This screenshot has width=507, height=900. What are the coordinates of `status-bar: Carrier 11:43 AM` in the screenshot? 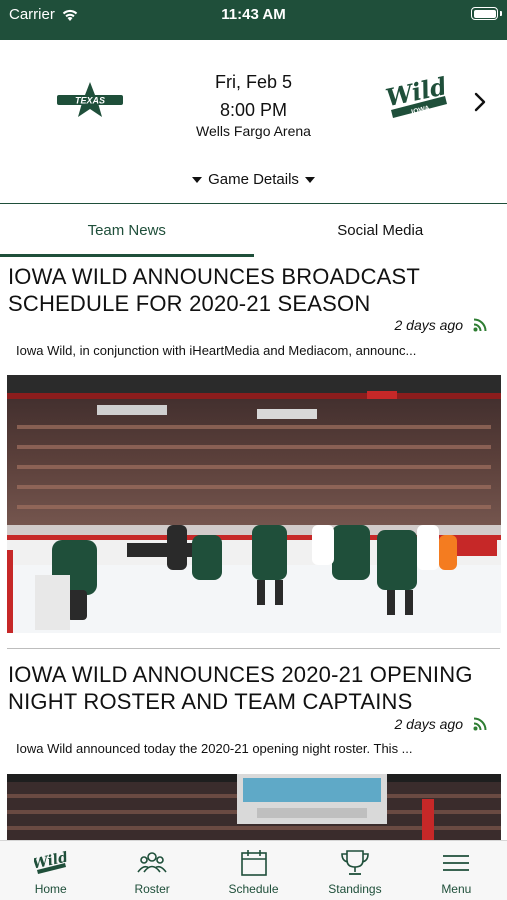 It's located at (253, 20).